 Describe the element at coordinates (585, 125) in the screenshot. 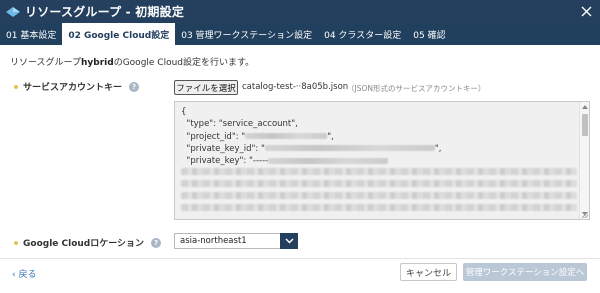

I see `scroll-thumb` at that location.